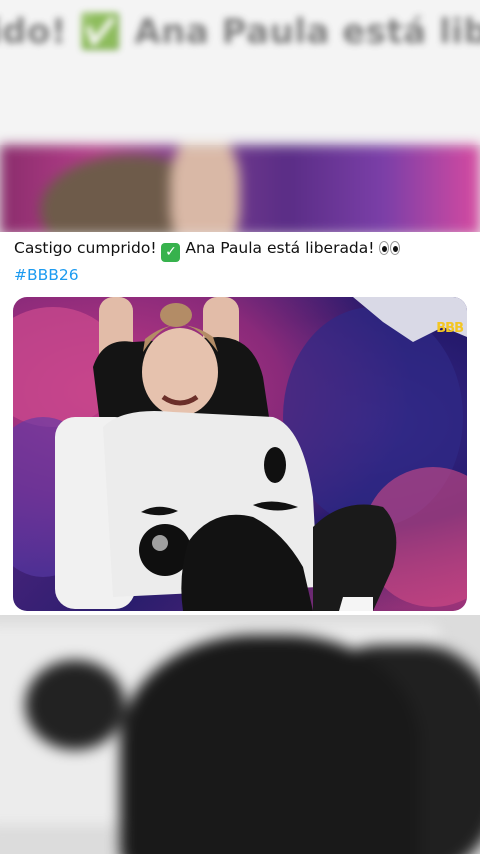  What do you see at coordinates (390, 250) in the screenshot?
I see `eyes-emoji-icon` at bounding box center [390, 250].